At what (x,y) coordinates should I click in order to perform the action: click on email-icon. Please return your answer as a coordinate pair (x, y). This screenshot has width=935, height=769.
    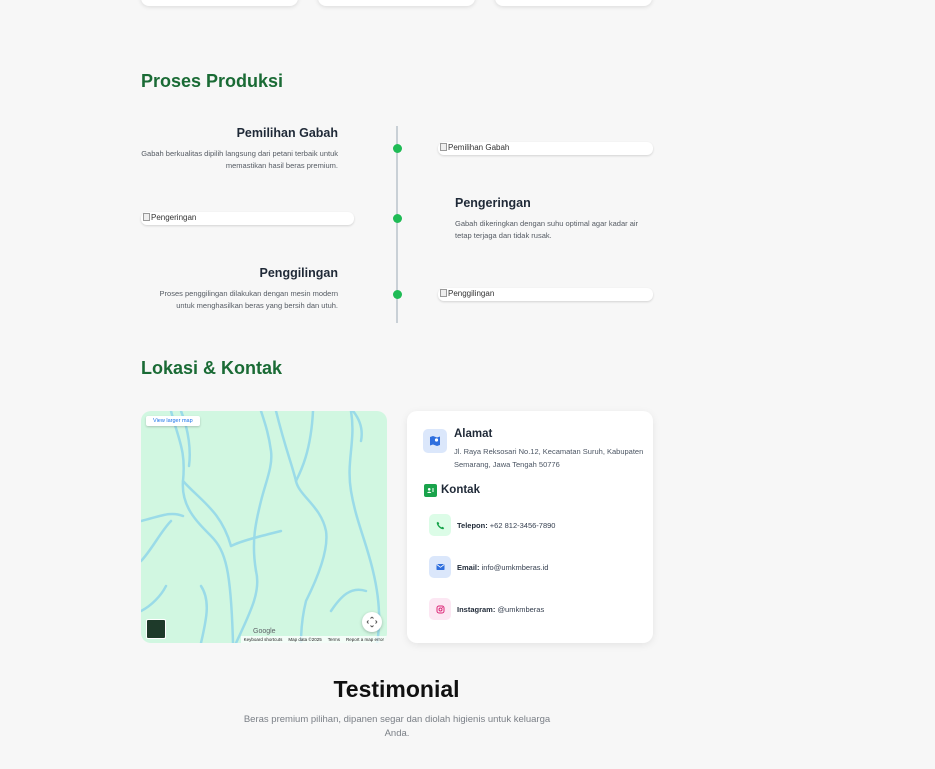
    Looking at the image, I should click on (440, 567).